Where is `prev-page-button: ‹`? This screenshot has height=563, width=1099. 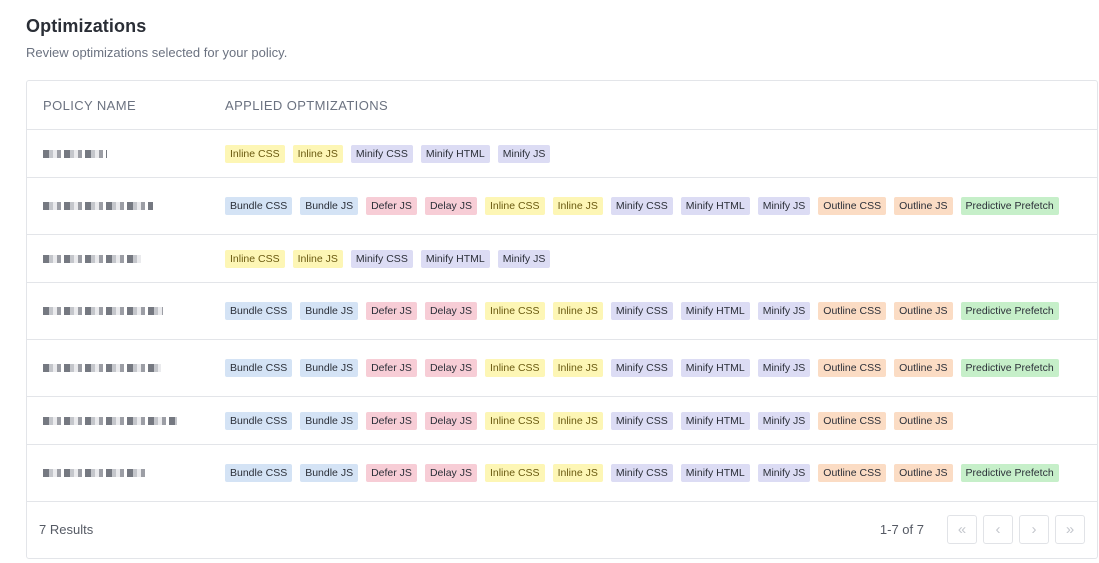 prev-page-button: ‹ is located at coordinates (998, 529).